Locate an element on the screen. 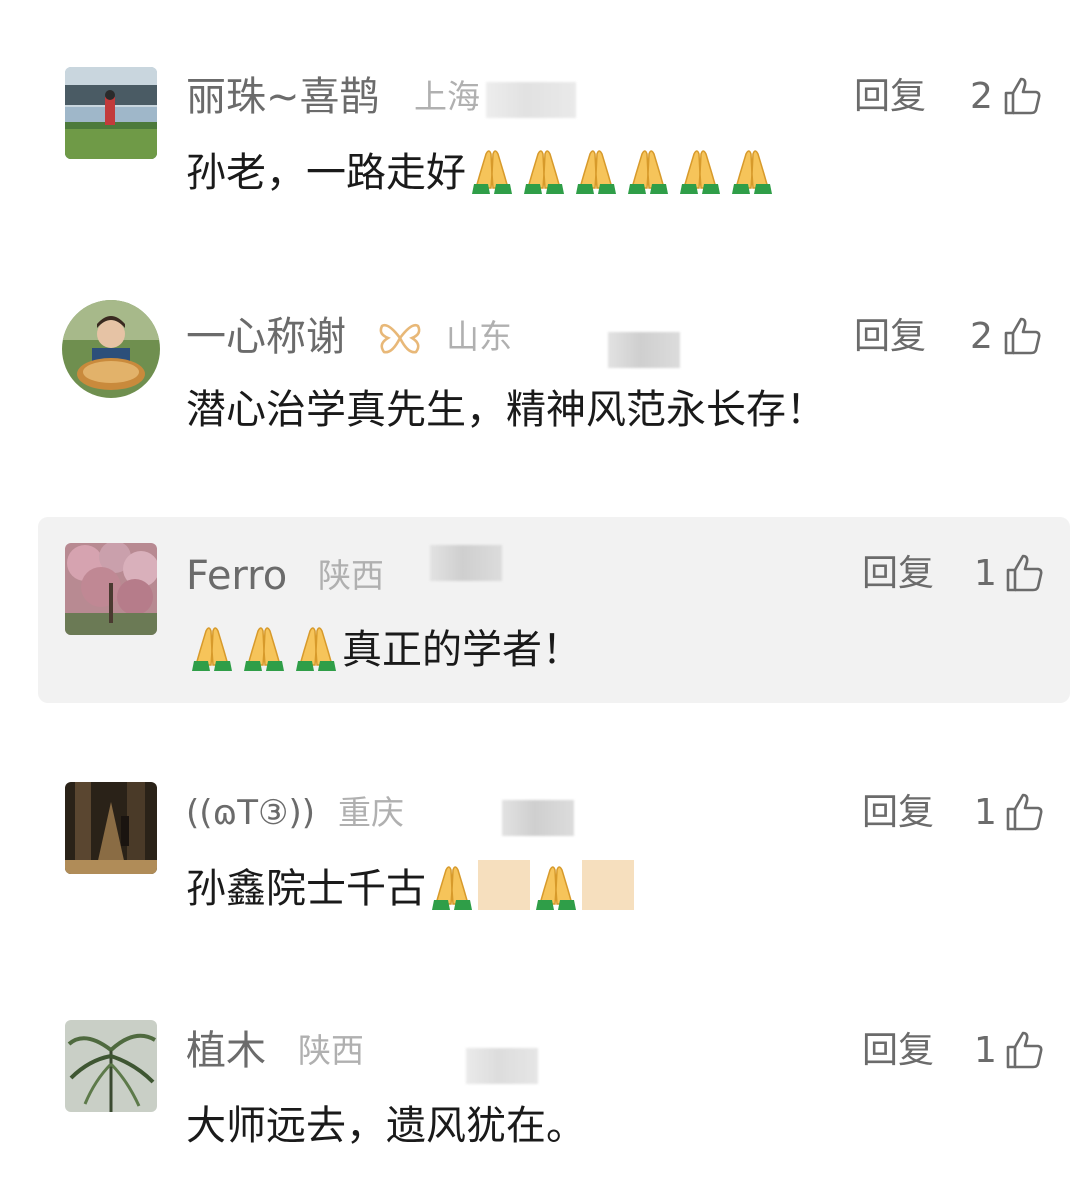  user-region: 山东 is located at coordinates (479, 336).